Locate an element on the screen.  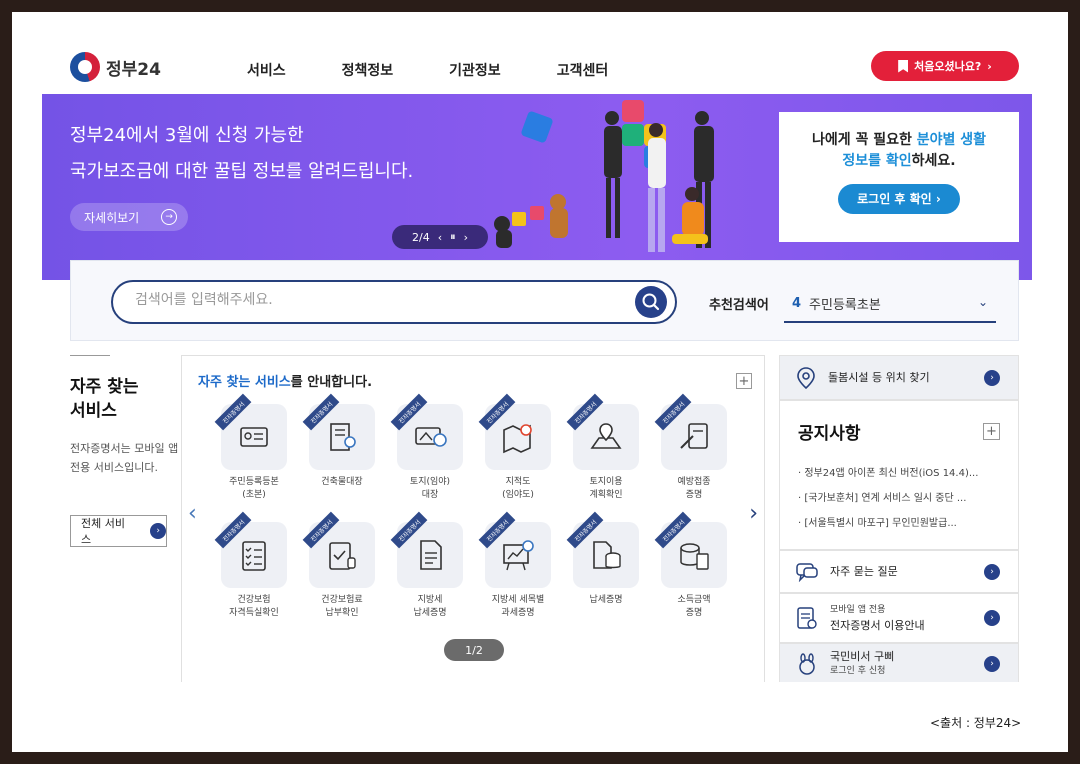
service-label: 주민등록등본 (초본) is located at coordinates (254, 488).